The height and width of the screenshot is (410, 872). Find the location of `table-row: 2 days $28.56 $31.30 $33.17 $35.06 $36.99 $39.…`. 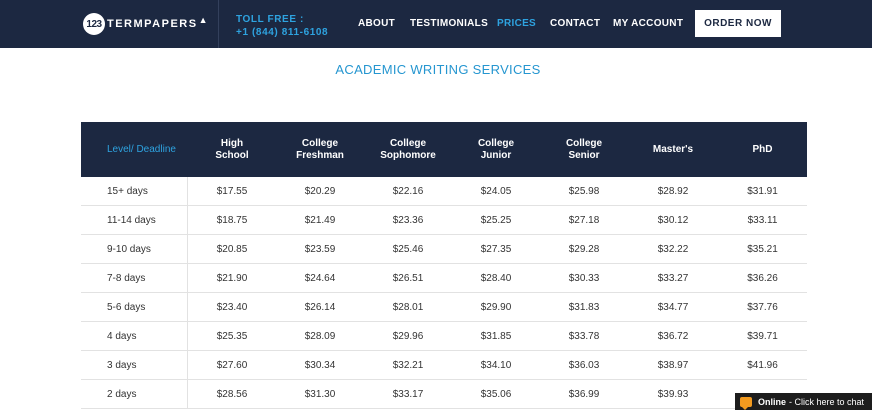

table-row: 2 days $28.56 $31.30 $33.17 $35.06 $36.99 $39.… is located at coordinates (444, 394).